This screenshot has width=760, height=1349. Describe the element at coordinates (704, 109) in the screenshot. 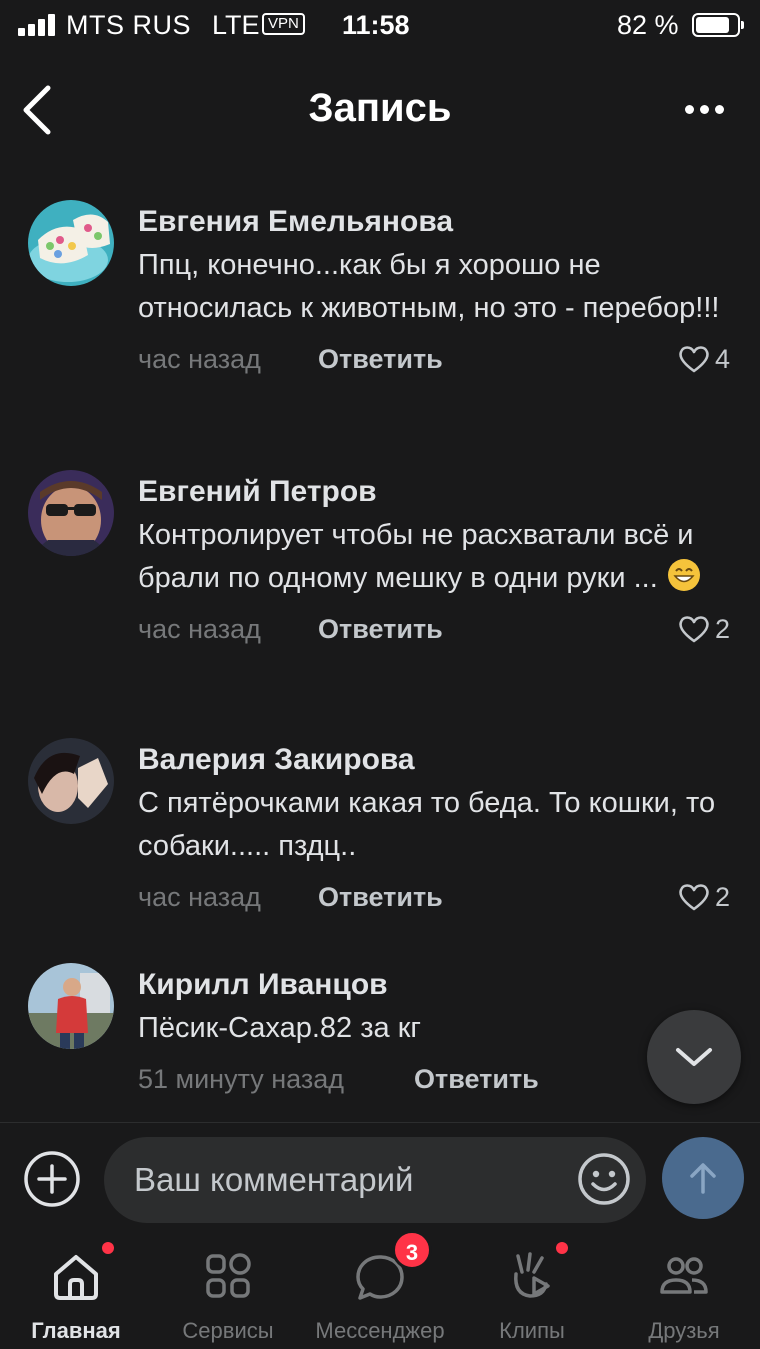

I see `more-options-button` at that location.